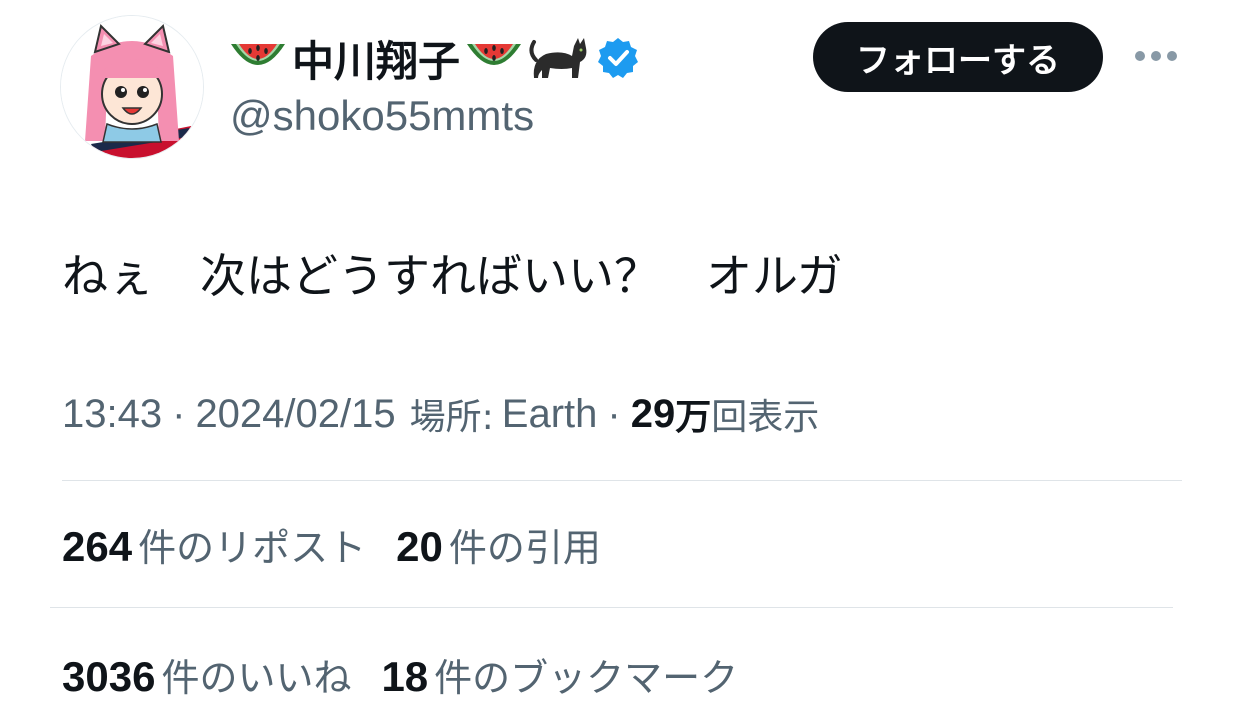  What do you see at coordinates (382, 116) in the screenshot?
I see `author-handle: @shoko55mmts` at bounding box center [382, 116].